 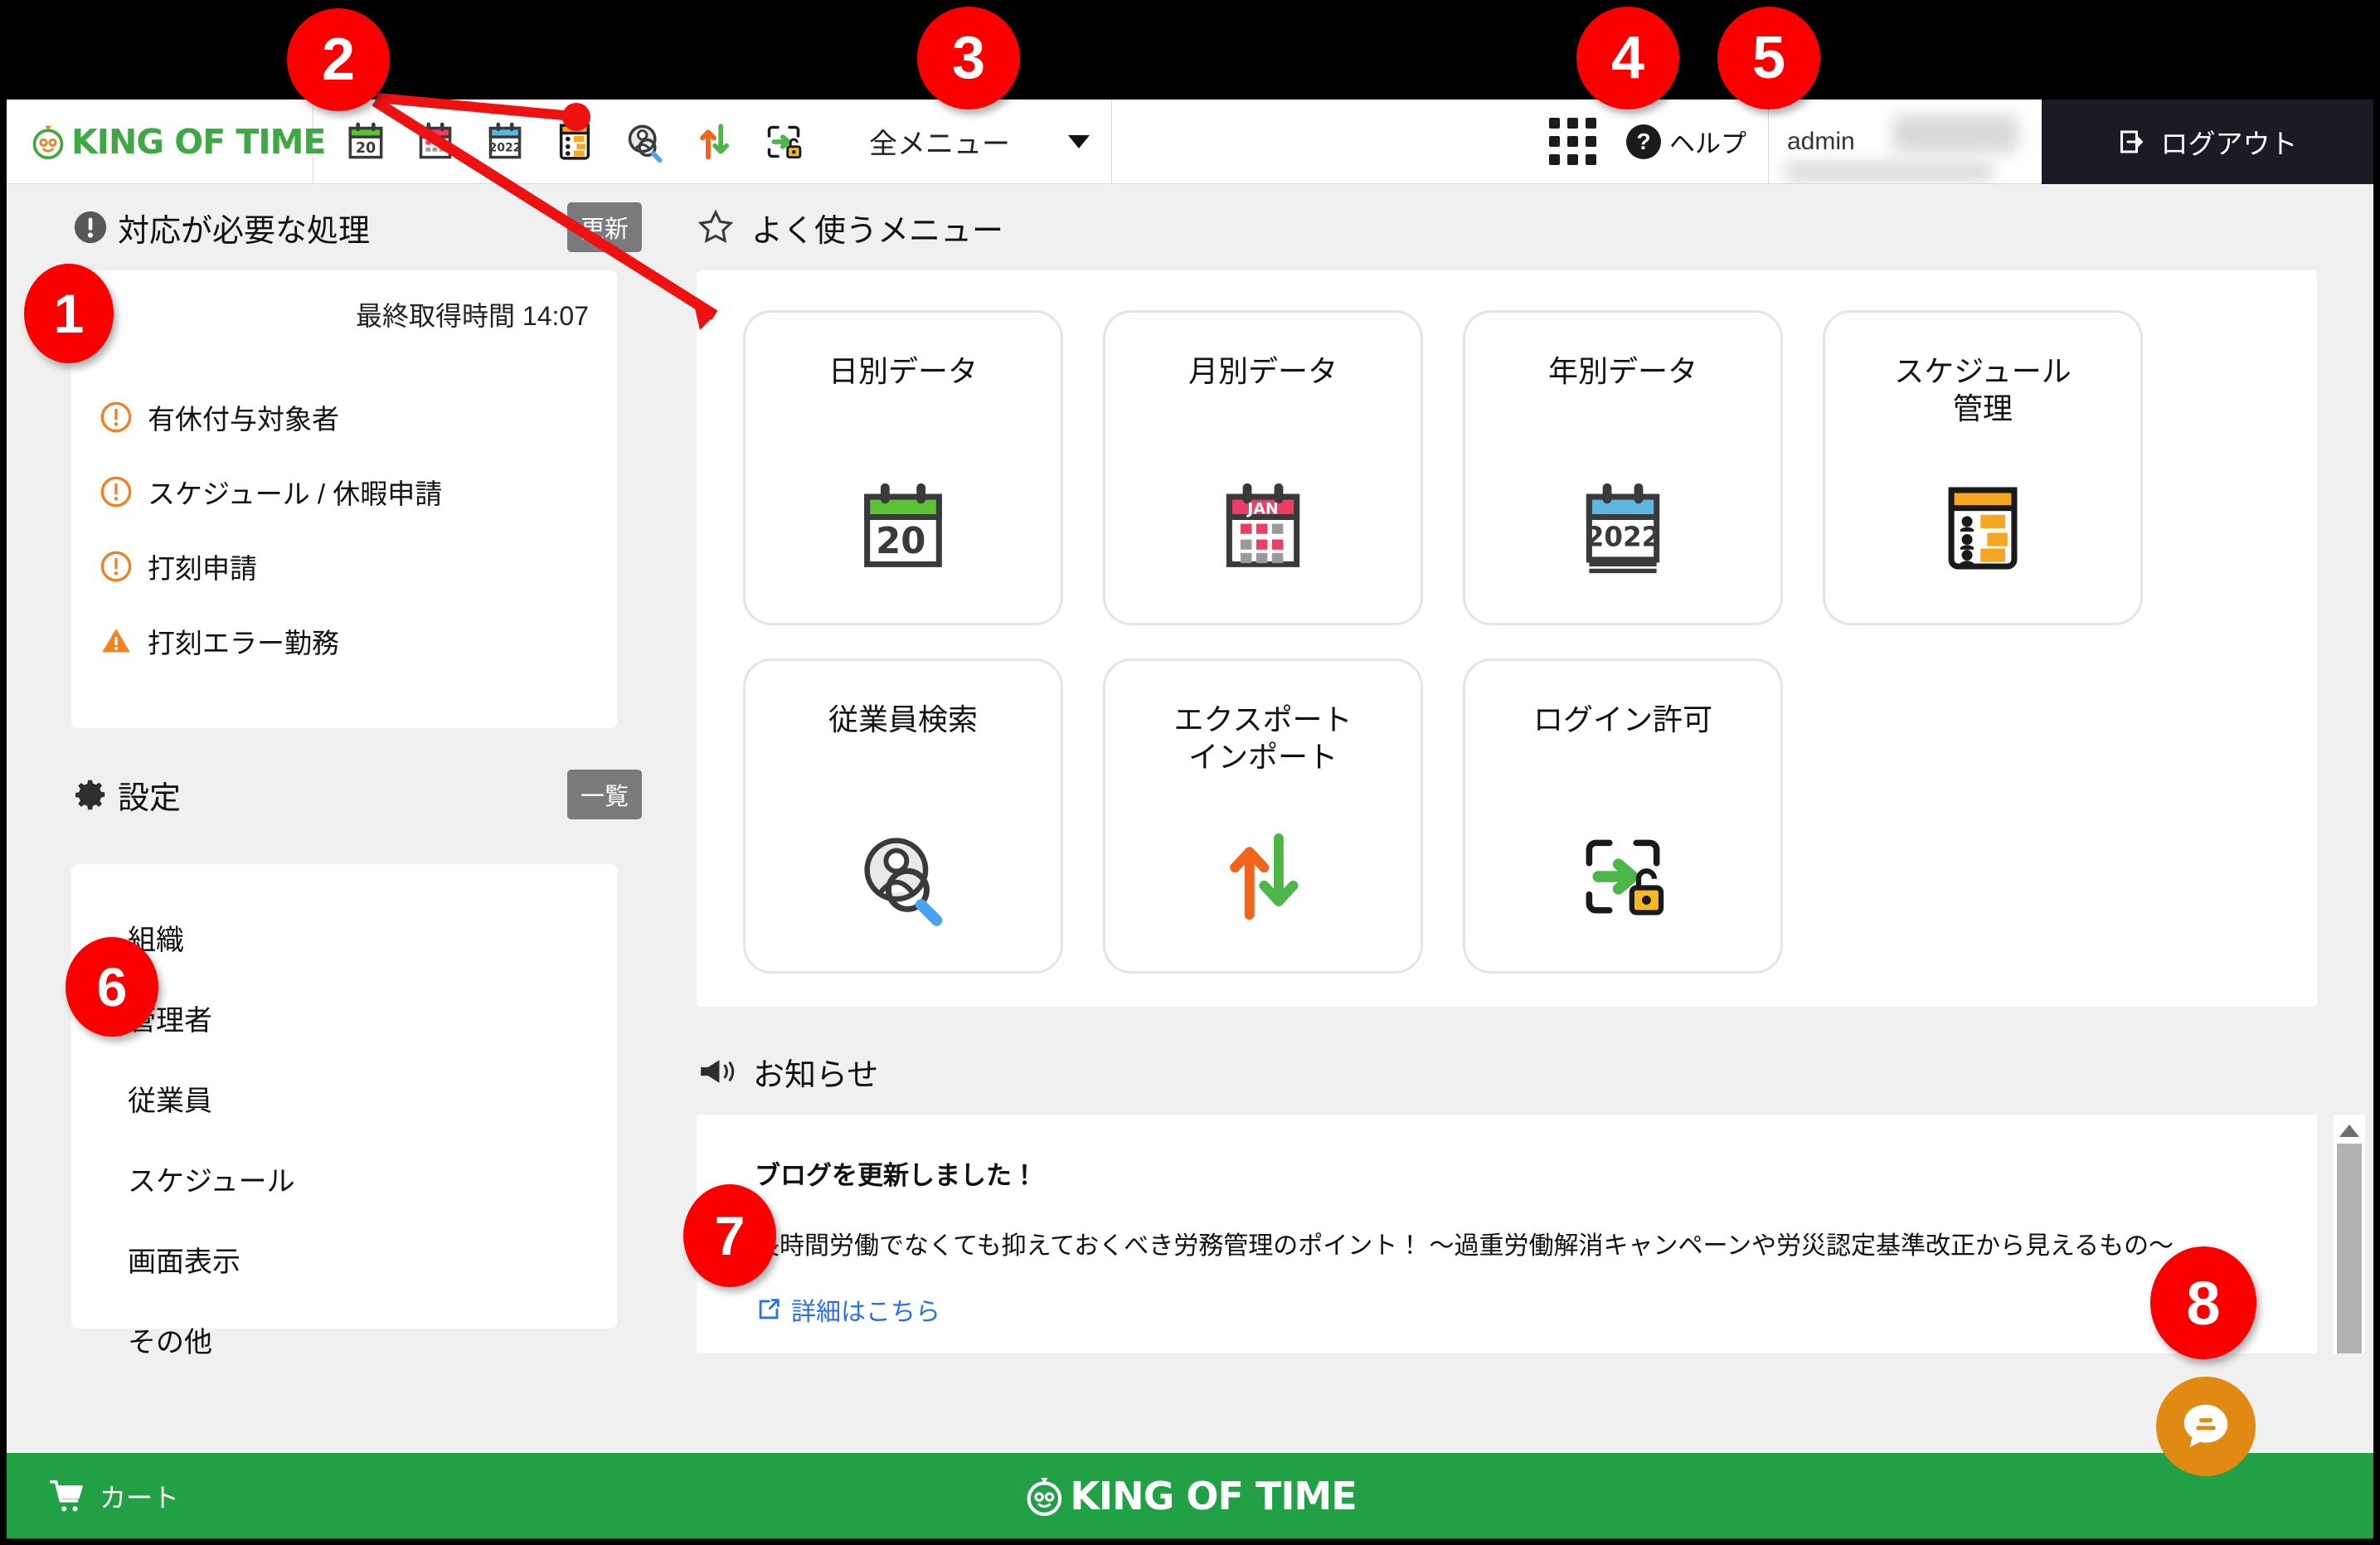 I want to click on card-label: エクスポート インポート, so click(x=1263, y=738).